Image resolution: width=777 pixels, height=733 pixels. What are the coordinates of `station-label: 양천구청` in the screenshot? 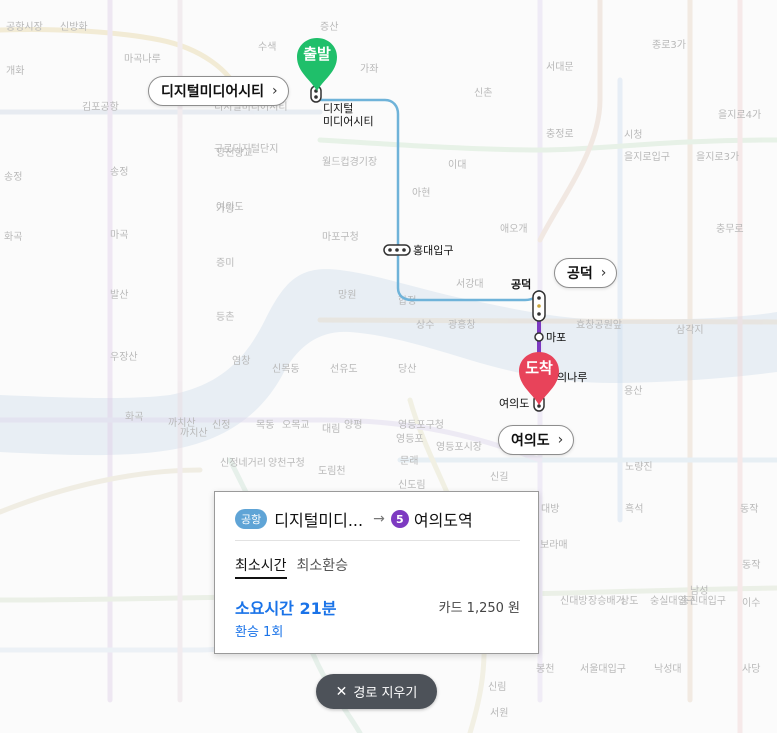 It's located at (286, 463).